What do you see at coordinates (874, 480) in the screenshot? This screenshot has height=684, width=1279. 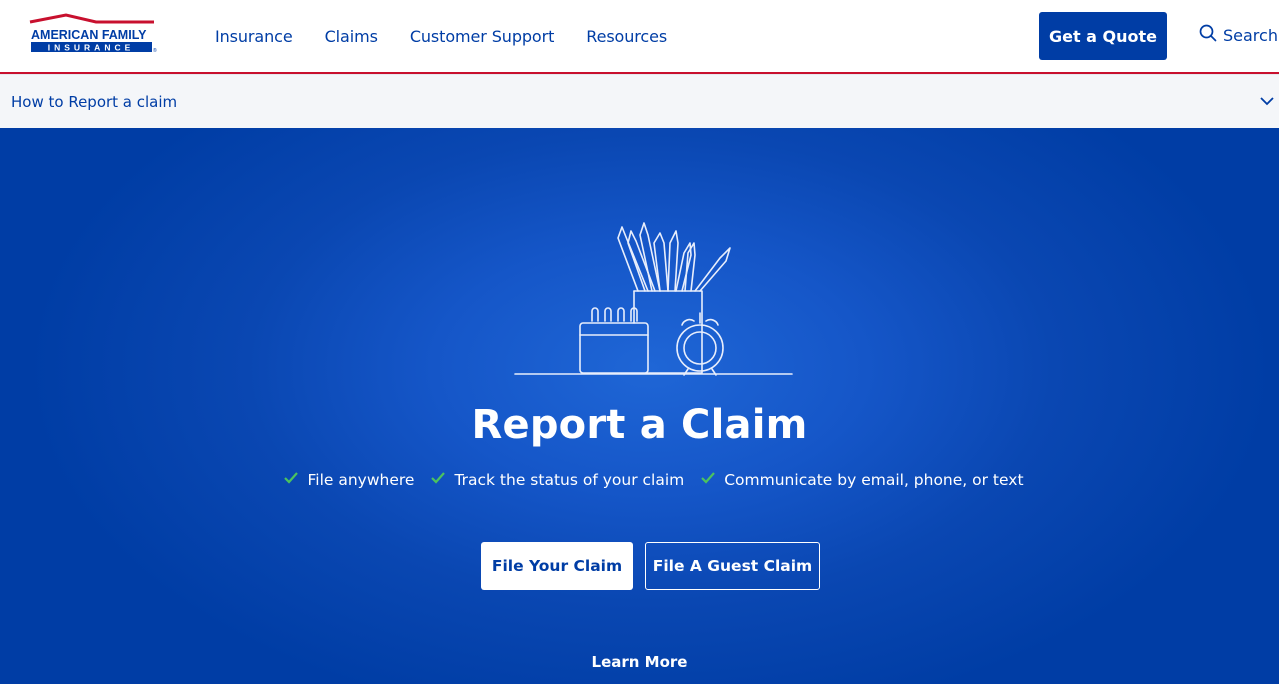 I see `feature-label: Communicate by email, phone, or text` at bounding box center [874, 480].